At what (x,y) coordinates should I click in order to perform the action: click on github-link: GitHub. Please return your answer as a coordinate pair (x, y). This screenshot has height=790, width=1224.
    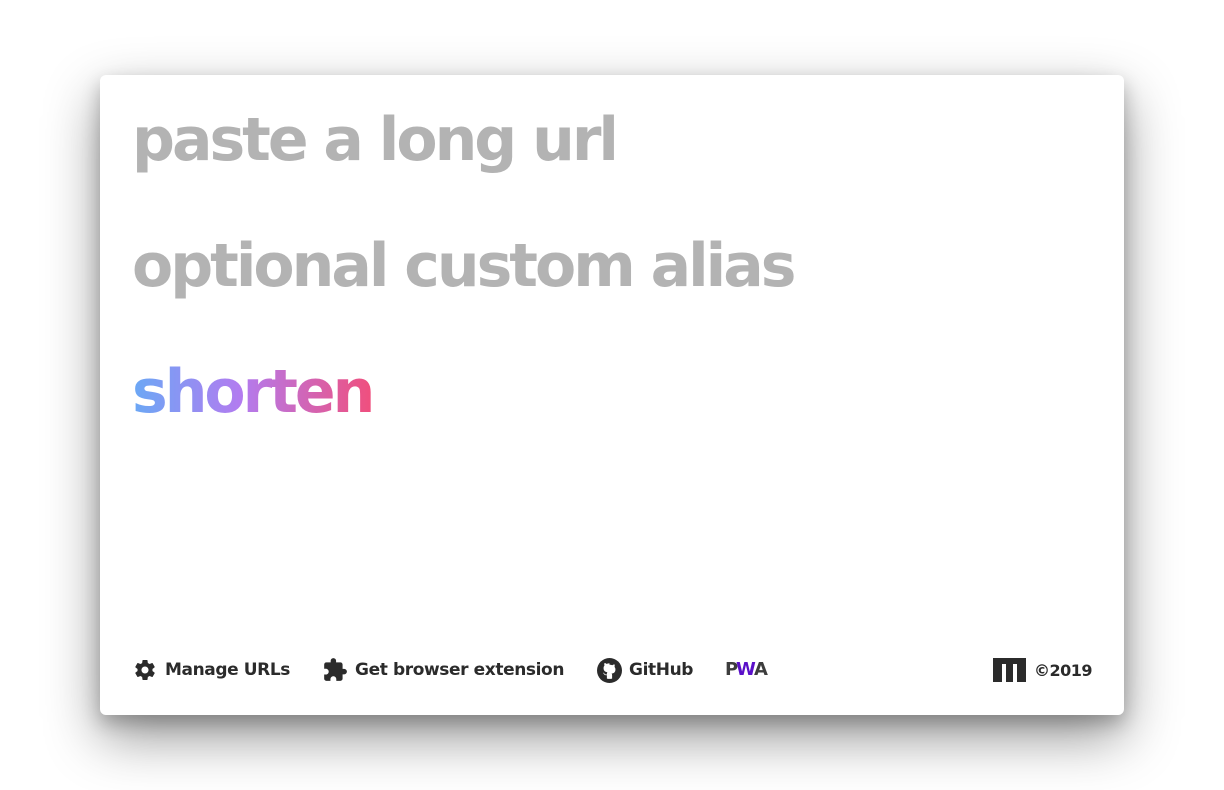
    Looking at the image, I should click on (644, 670).